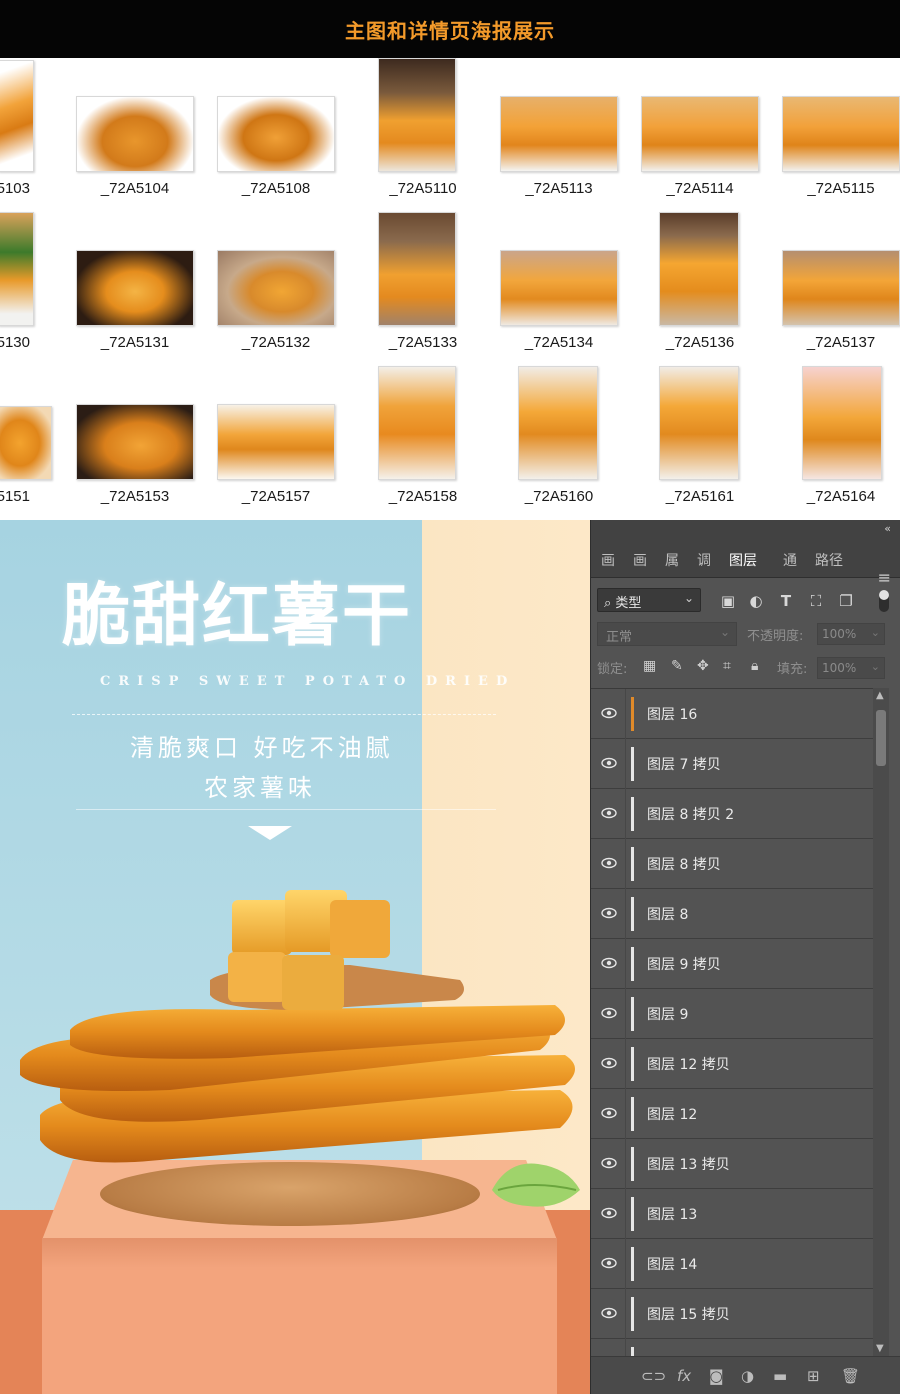 The width and height of the screenshot is (900, 1394). I want to click on adjustment-icon: ◑, so click(747, 1376).